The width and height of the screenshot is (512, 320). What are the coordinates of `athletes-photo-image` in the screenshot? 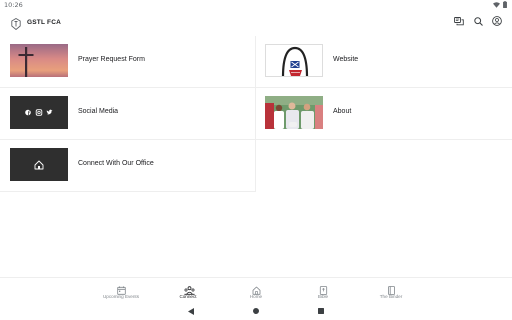 It's located at (294, 112).